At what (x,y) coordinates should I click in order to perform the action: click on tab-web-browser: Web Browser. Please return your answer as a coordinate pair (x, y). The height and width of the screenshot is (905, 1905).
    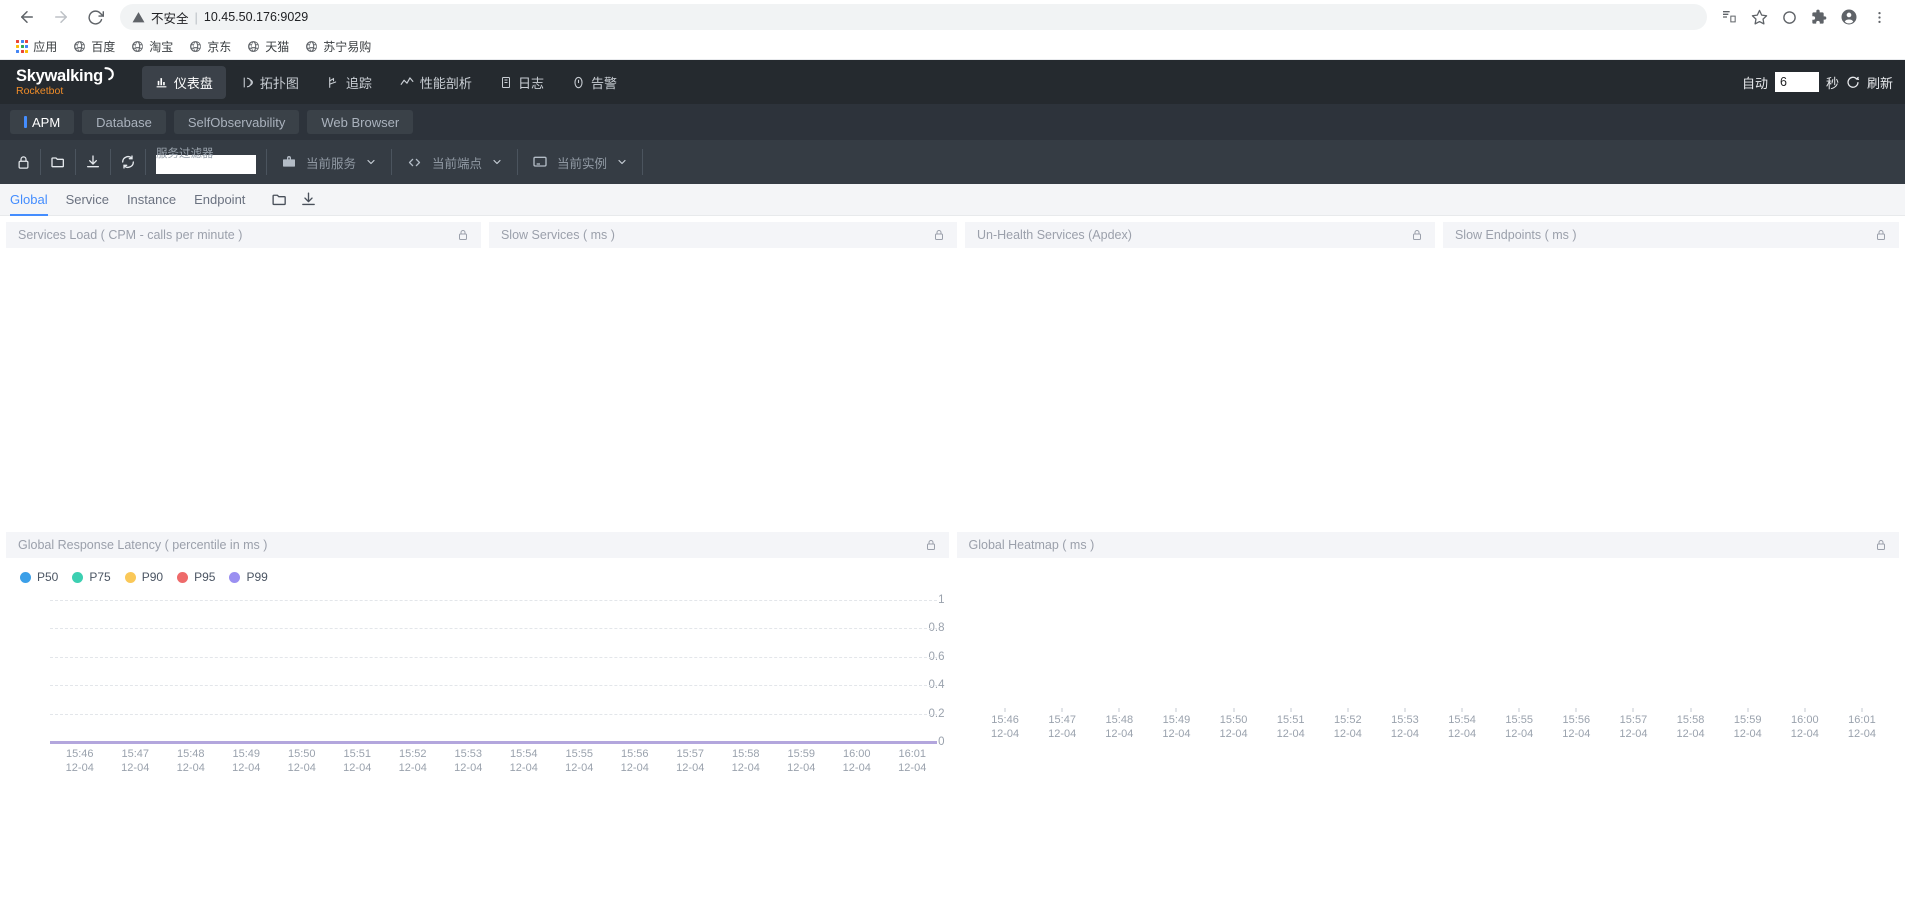
    Looking at the image, I should click on (360, 122).